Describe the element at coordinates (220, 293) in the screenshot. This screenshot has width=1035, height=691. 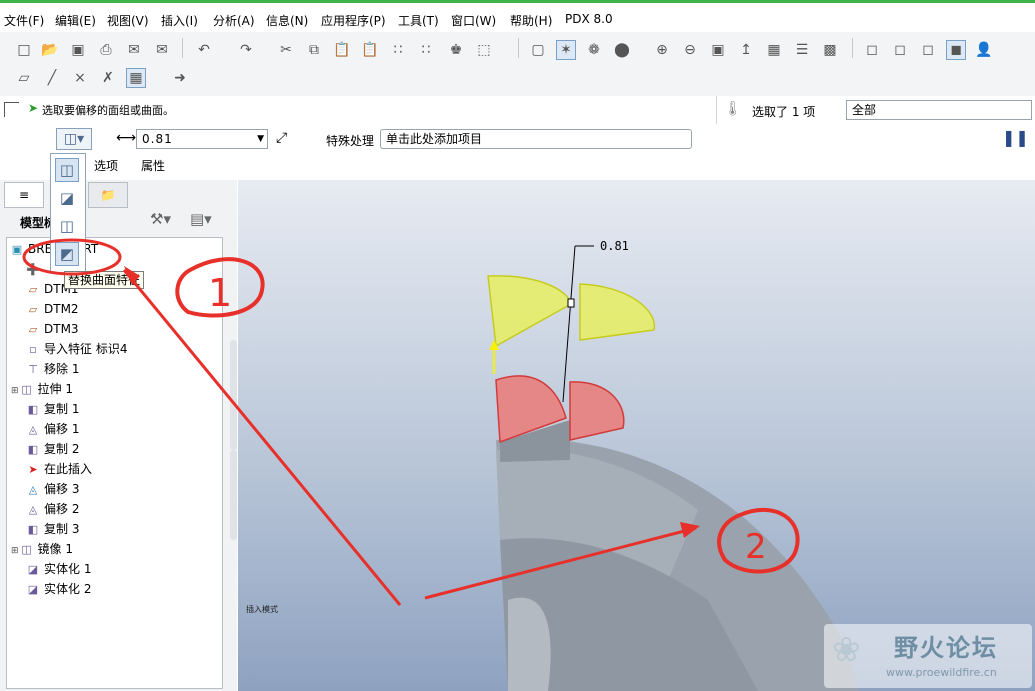
I see `annotation-number-1: 1` at that location.